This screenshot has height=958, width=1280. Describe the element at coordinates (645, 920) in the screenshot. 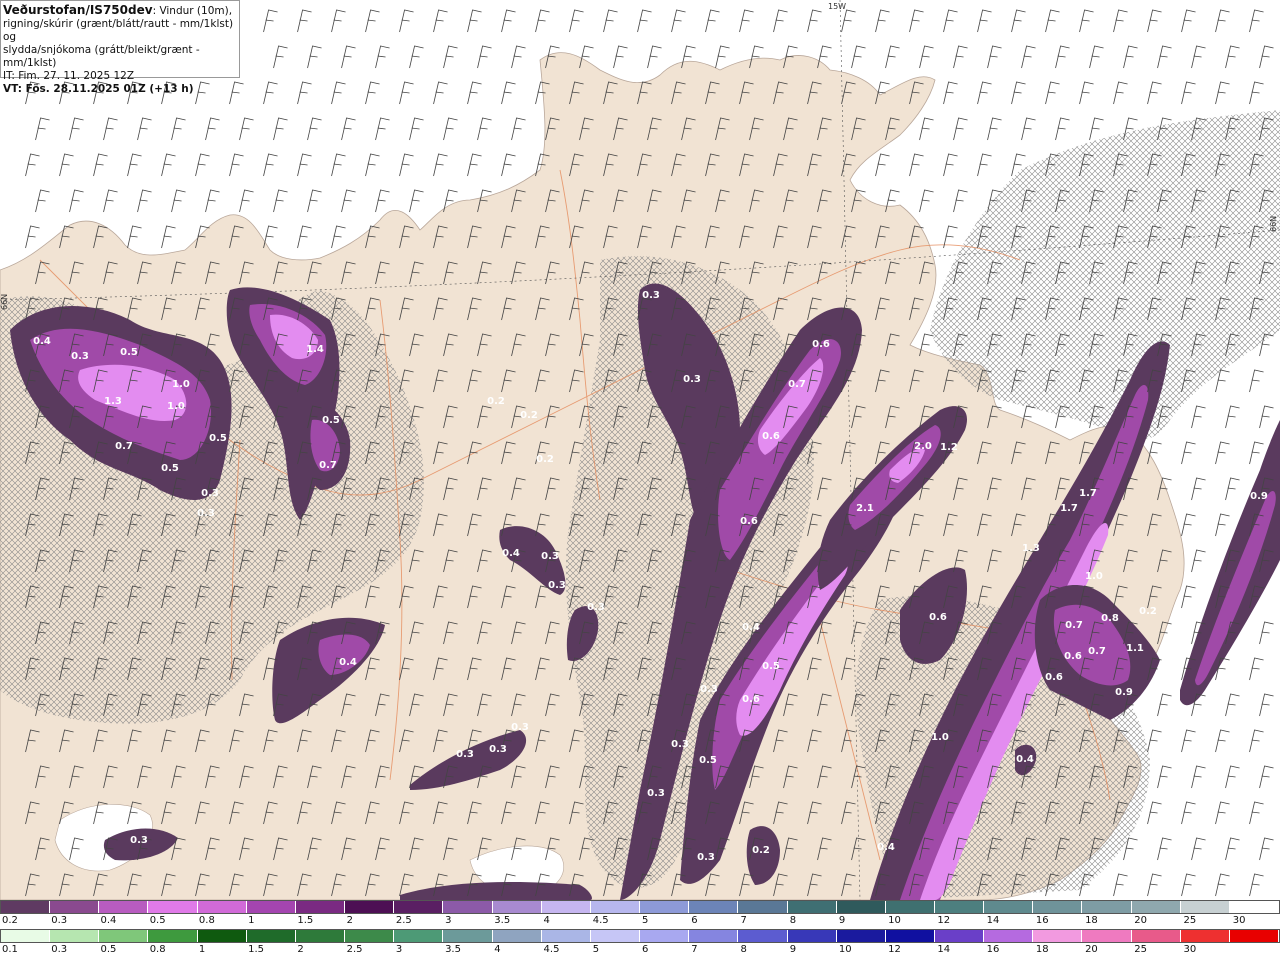

I see `scale-label: 5` at that location.